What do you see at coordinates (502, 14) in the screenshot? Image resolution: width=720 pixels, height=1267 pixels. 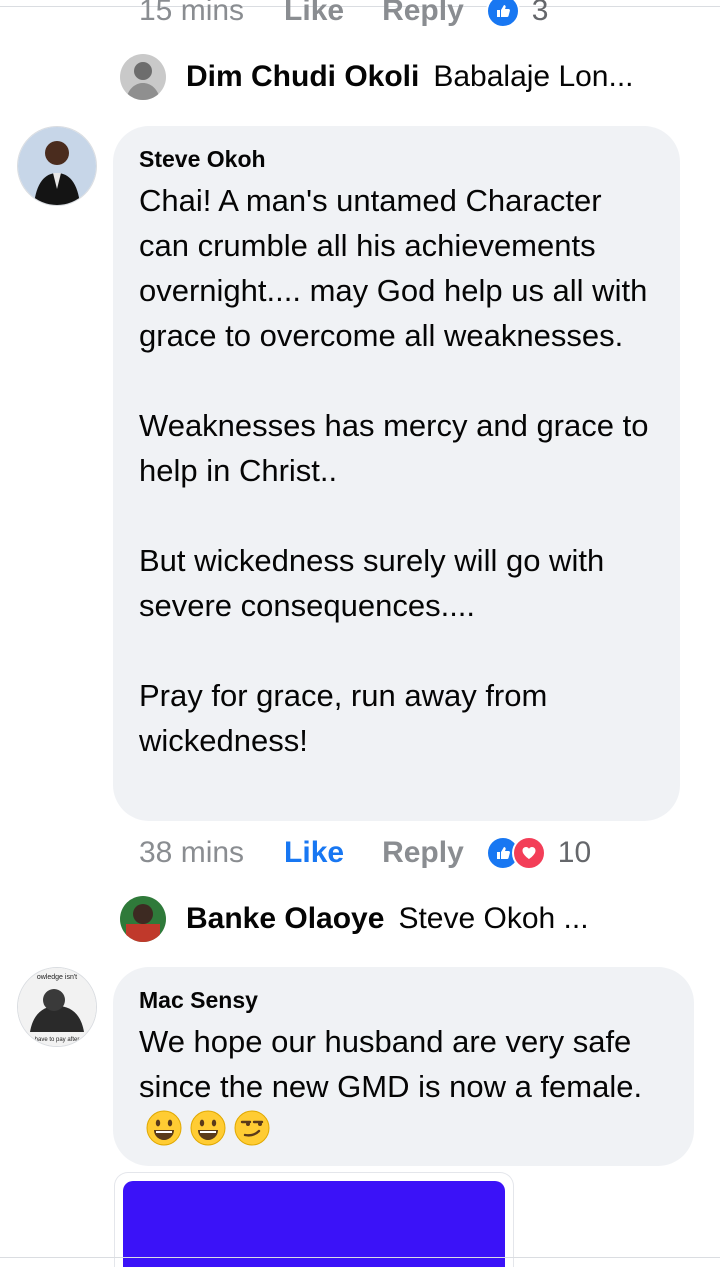 I see `thumbs-up-reaction-icon` at bounding box center [502, 14].